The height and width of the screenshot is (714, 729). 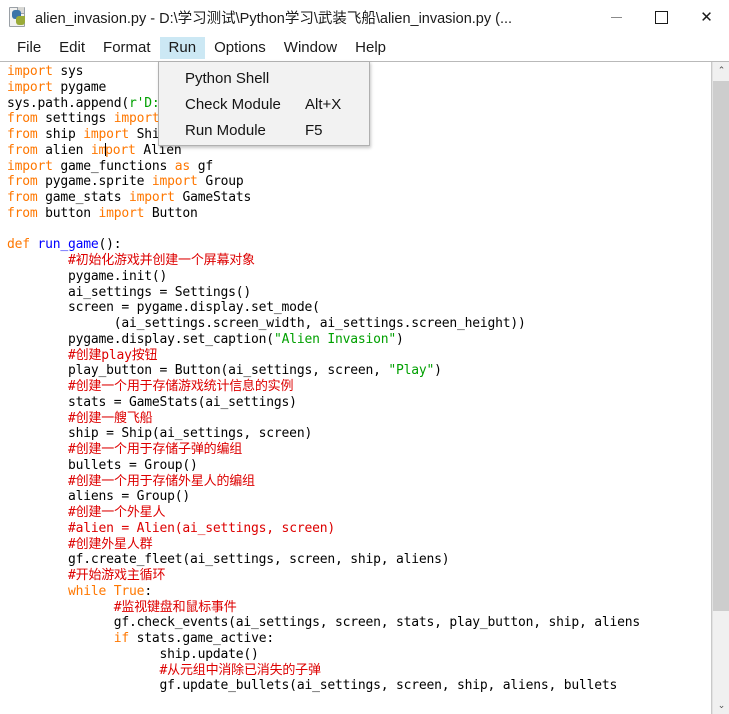 What do you see at coordinates (64, 245) in the screenshot?
I see `code-line: def run_game():` at bounding box center [64, 245].